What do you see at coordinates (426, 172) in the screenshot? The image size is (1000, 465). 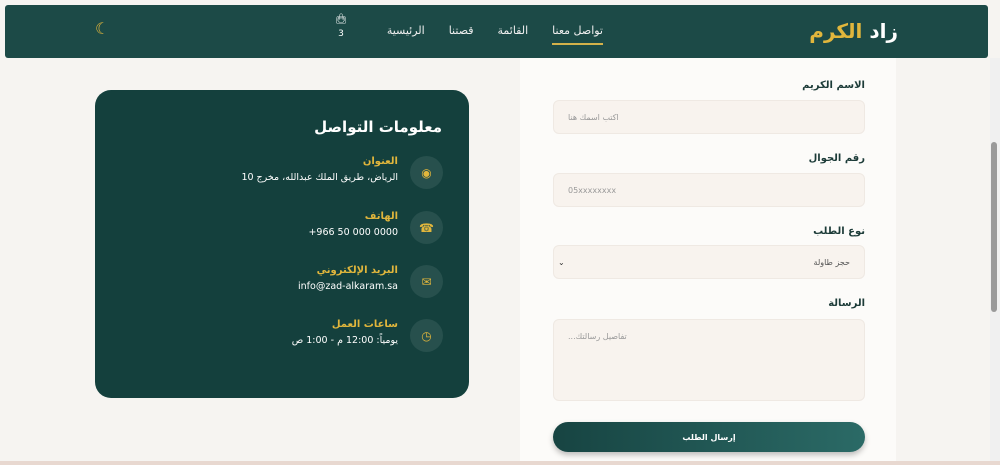 I see `map-pin-icon: ◉` at bounding box center [426, 172].